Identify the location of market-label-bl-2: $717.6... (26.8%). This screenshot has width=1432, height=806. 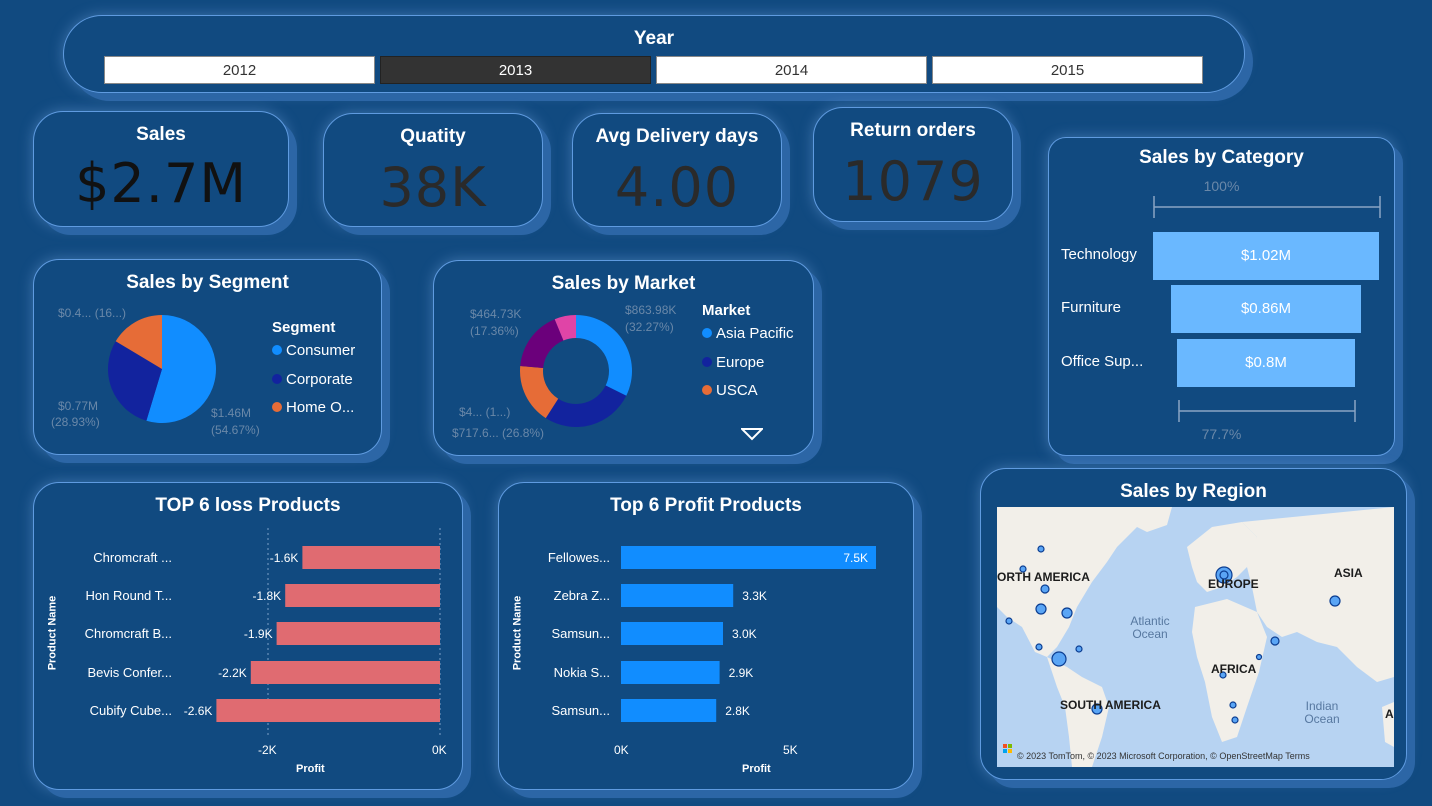
(498, 433).